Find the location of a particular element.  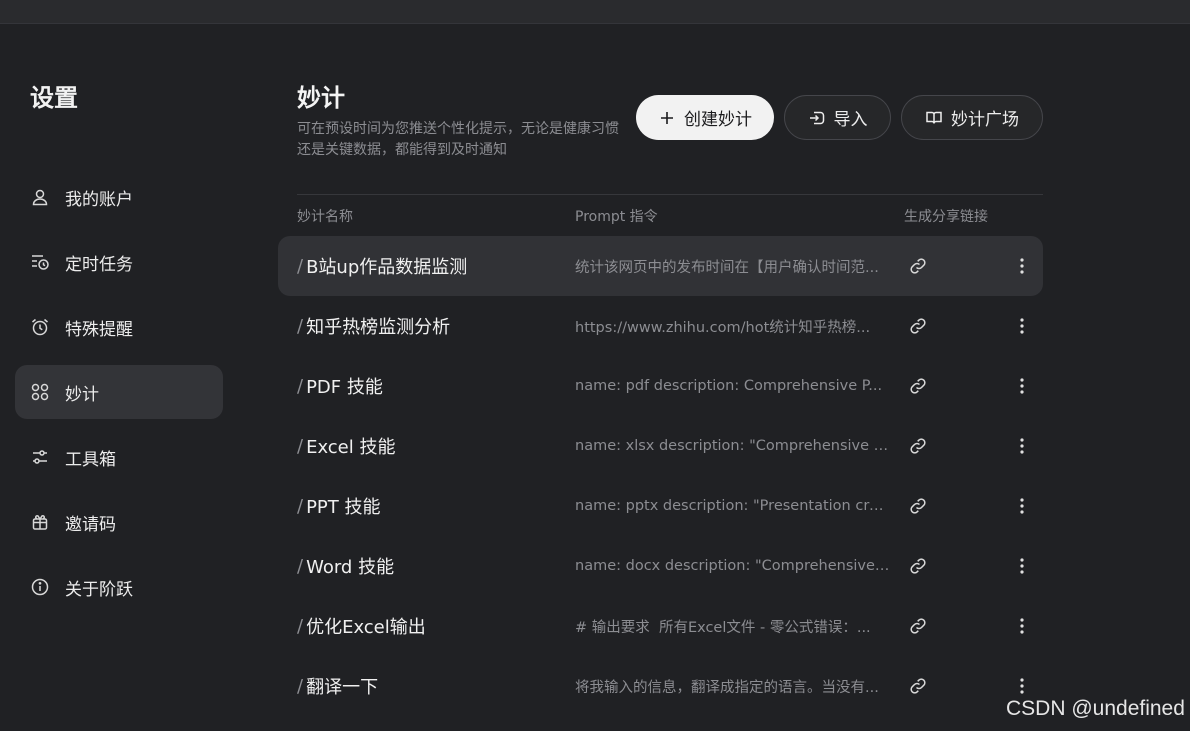

import-button-label: 导入 is located at coordinates (850, 120).